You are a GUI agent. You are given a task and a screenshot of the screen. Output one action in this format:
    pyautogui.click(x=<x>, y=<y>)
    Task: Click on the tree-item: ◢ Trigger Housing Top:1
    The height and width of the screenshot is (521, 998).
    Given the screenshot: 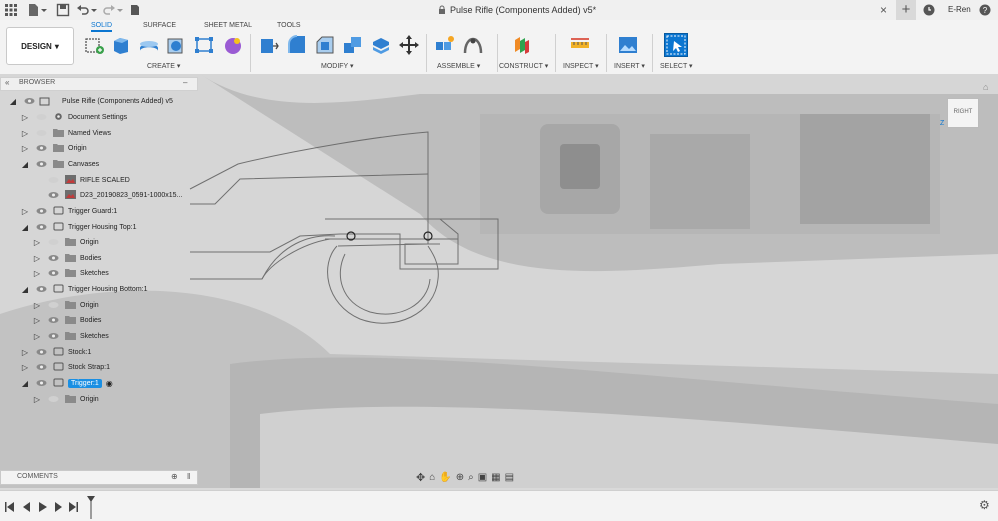 What is the action you would take?
    pyautogui.click(x=78, y=227)
    